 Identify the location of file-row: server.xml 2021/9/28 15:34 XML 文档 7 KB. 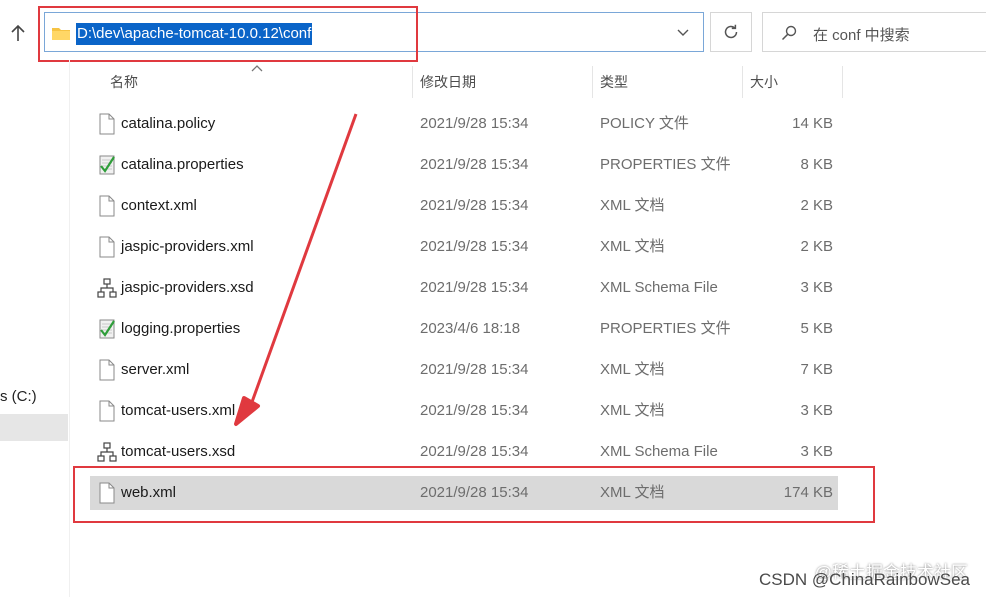
(464, 370).